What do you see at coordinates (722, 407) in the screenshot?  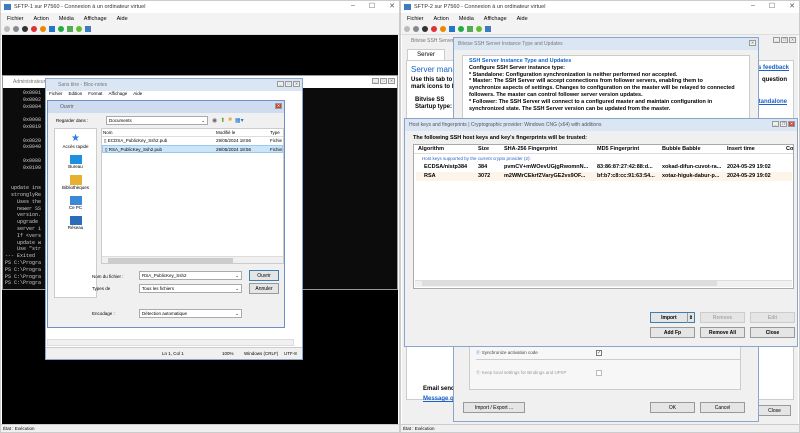 I see `cancel-button: Cancel` at bounding box center [722, 407].